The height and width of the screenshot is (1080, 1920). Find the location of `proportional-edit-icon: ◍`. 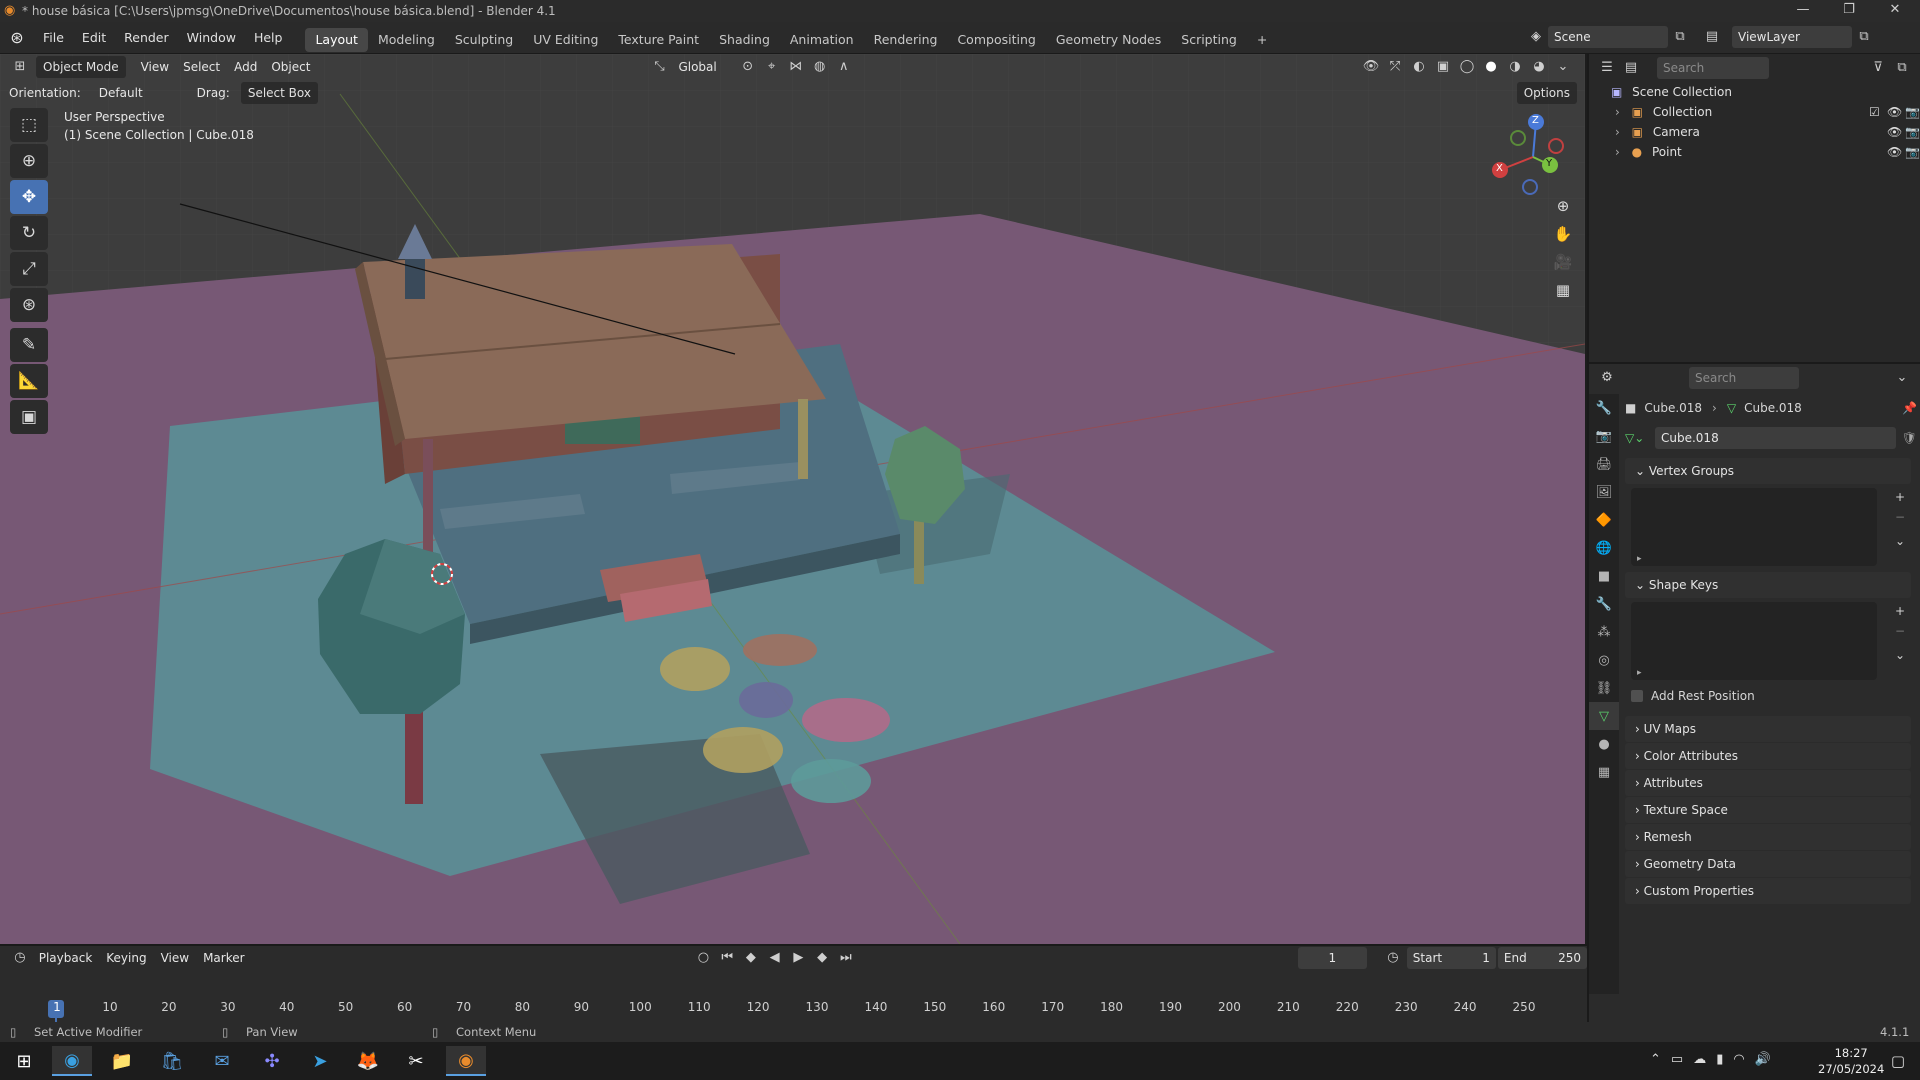

proportional-edit-icon: ◍ is located at coordinates (820, 67).